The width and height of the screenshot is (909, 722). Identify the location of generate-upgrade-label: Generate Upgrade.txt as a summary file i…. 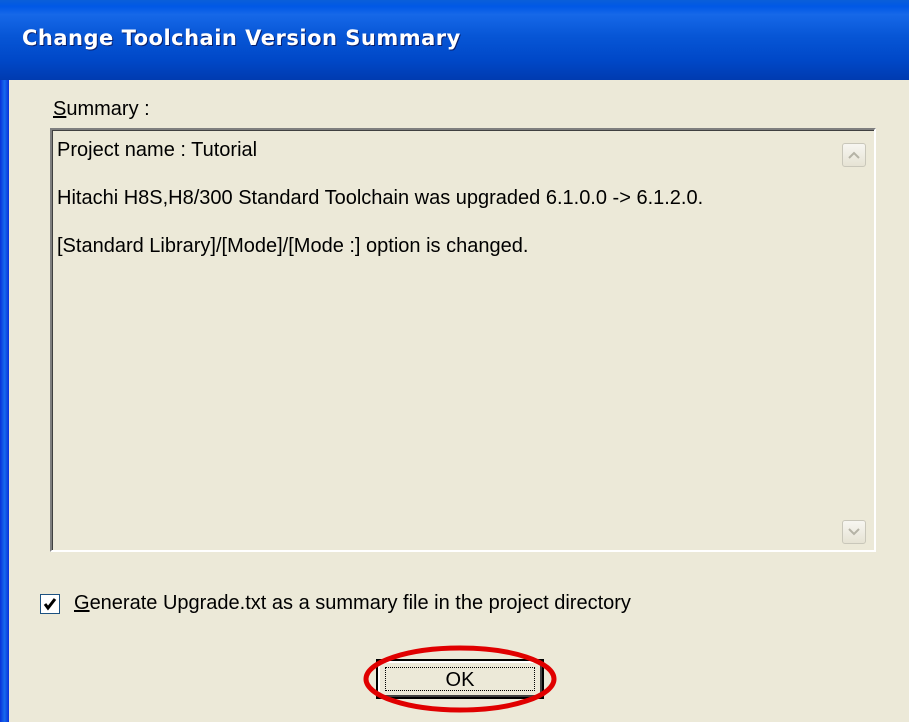
(352, 603).